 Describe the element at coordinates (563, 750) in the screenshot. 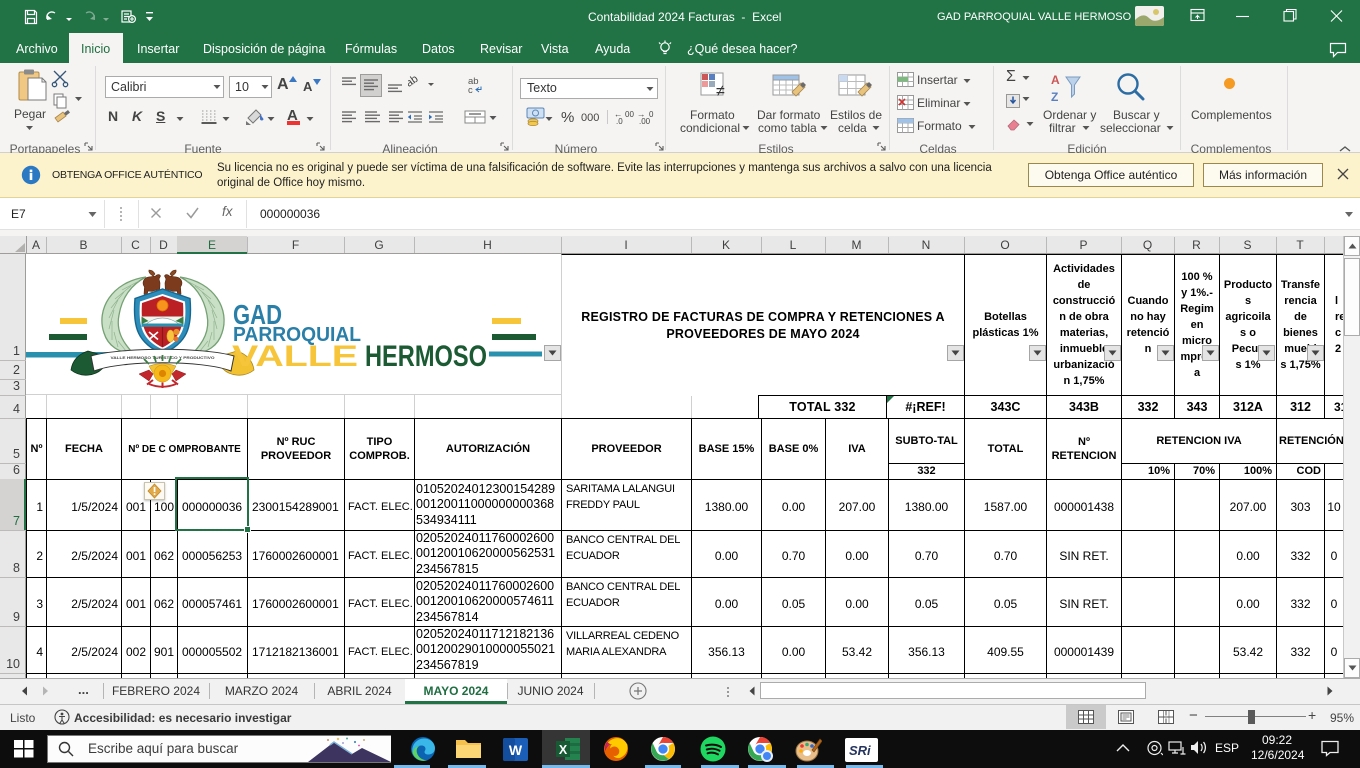

I see `svg-text: X` at that location.